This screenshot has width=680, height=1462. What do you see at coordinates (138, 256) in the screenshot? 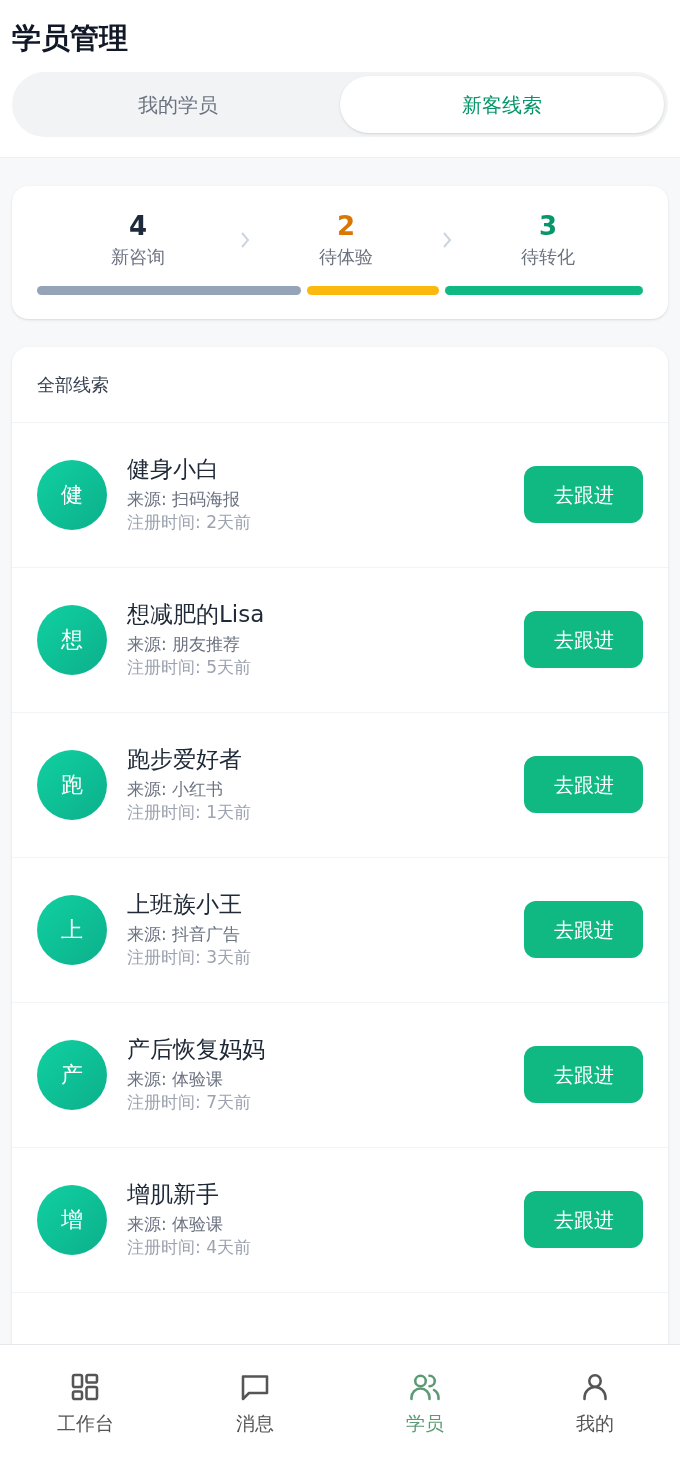
I see `stage-label: 新咨询` at bounding box center [138, 256].